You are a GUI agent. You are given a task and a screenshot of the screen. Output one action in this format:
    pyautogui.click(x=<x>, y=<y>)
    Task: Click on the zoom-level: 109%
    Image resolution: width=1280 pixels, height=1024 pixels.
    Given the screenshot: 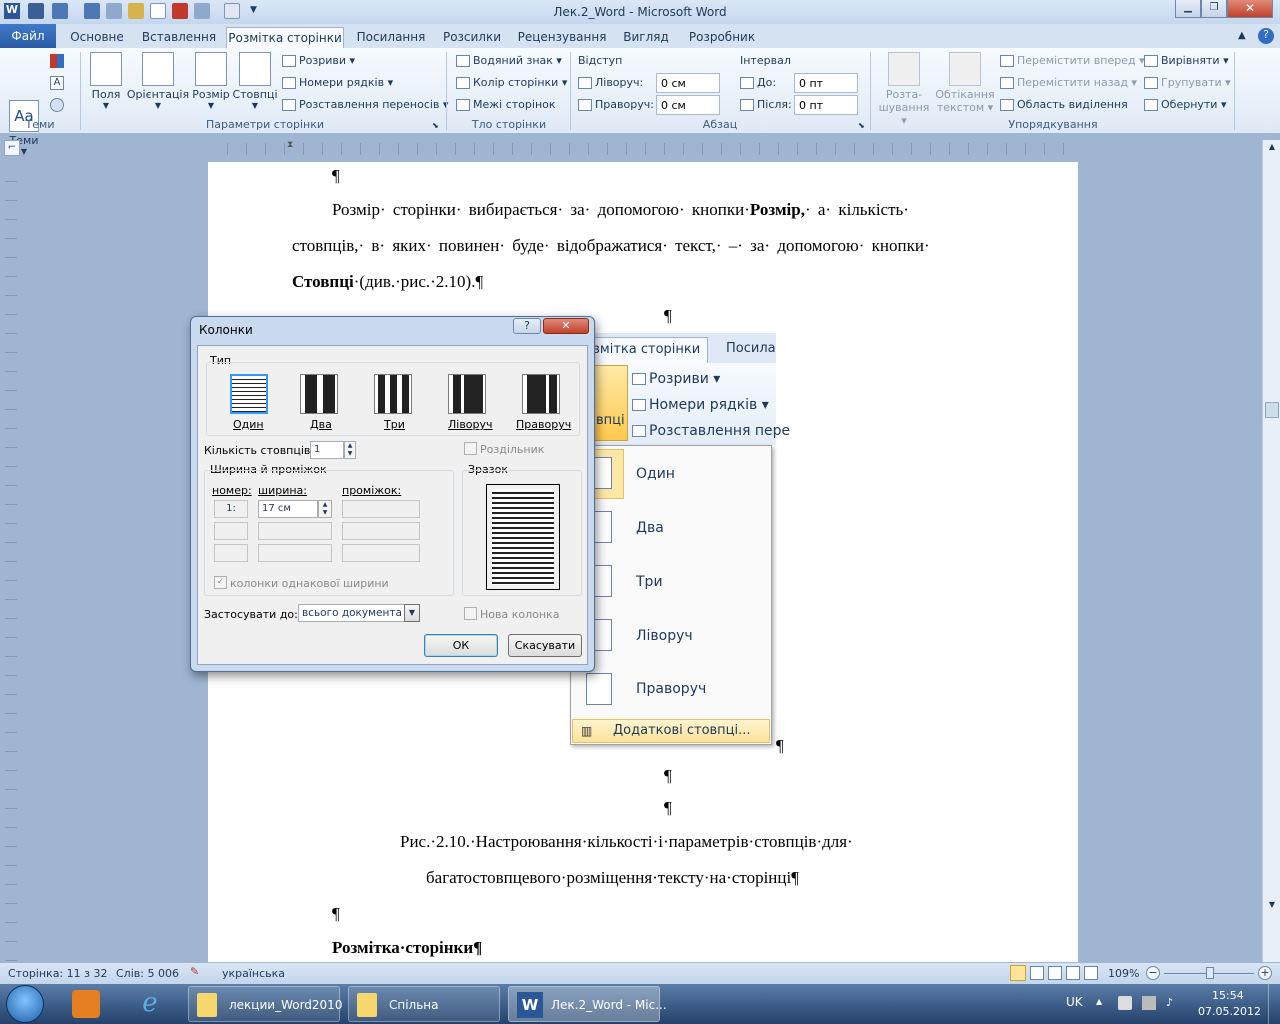 What is the action you would take?
    pyautogui.click(x=1123, y=973)
    